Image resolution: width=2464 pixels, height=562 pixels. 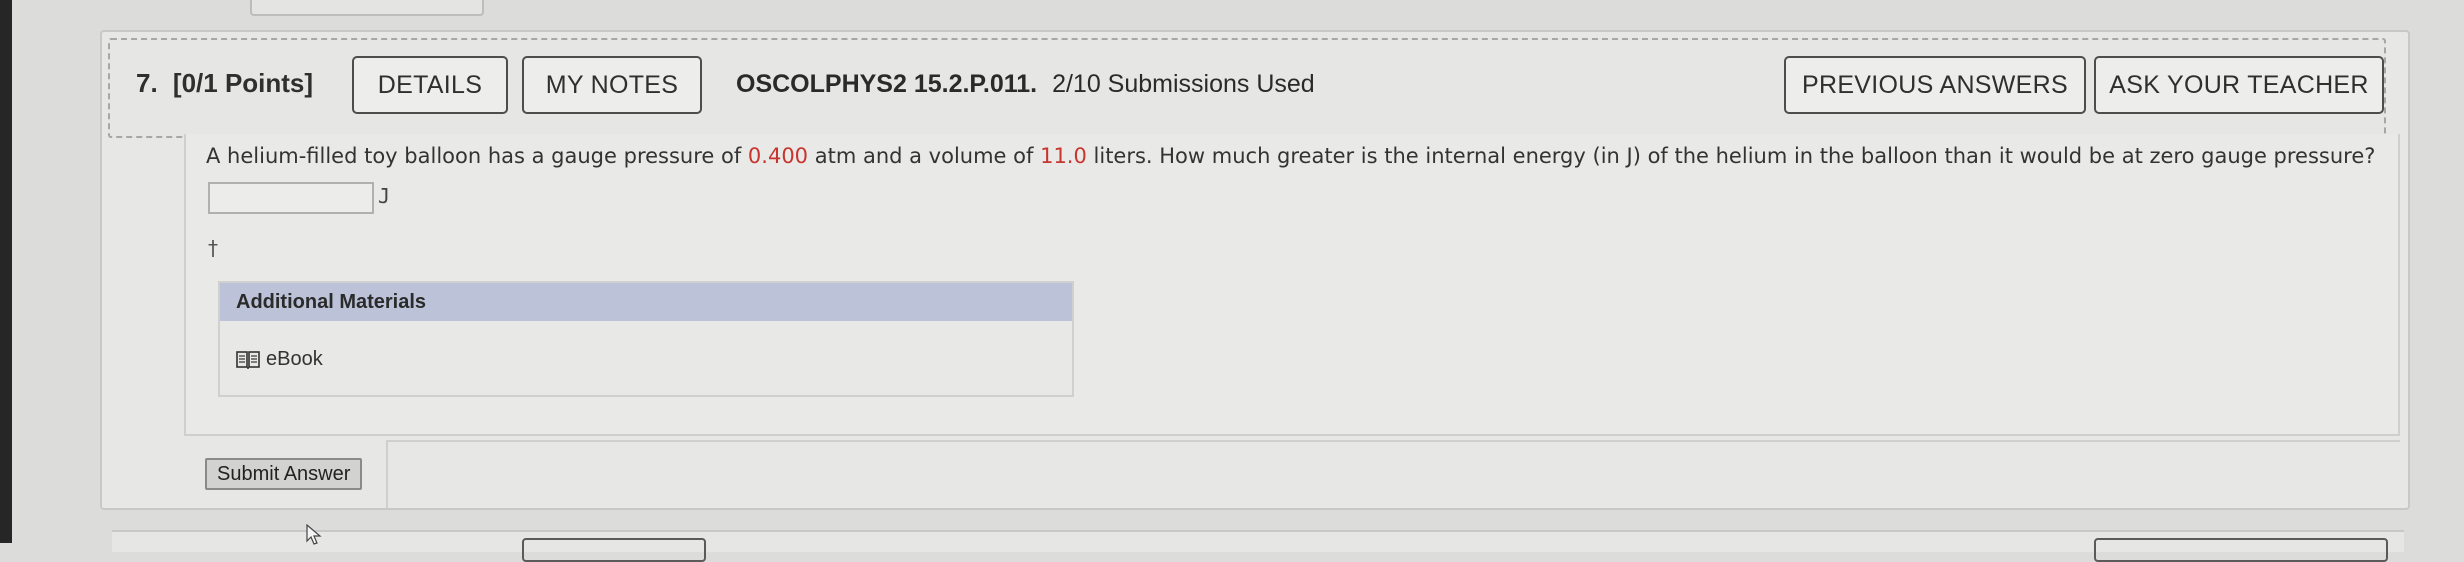 I want to click on my-notes-button: MY NOTES, so click(x=612, y=85).